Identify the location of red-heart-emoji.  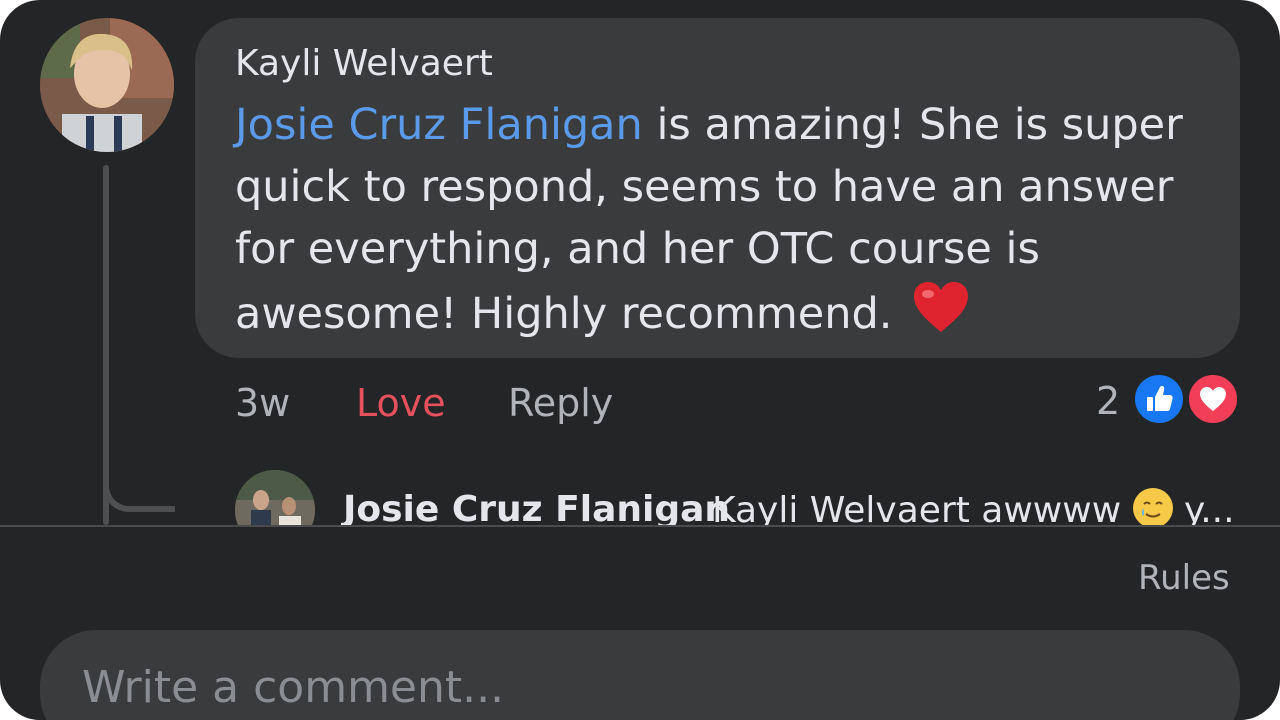
(941, 315).